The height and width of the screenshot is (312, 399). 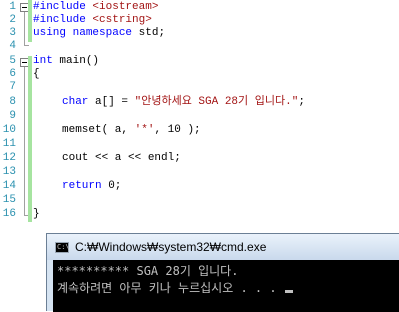 What do you see at coordinates (288, 291) in the screenshot?
I see `text-cursor` at bounding box center [288, 291].